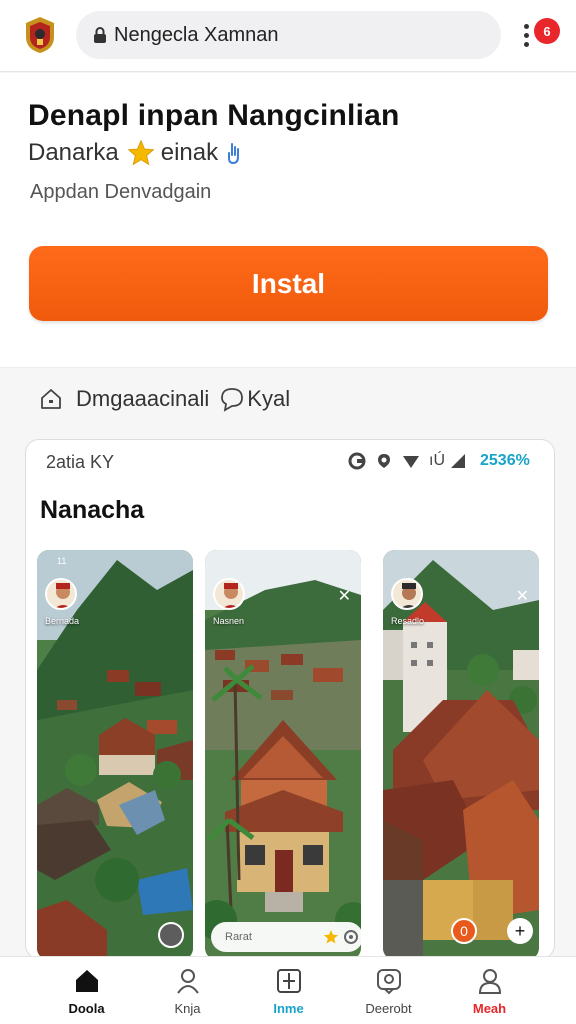 This screenshot has width=576, height=1024. I want to click on nav-label-profile: Meah, so click(489, 1008).